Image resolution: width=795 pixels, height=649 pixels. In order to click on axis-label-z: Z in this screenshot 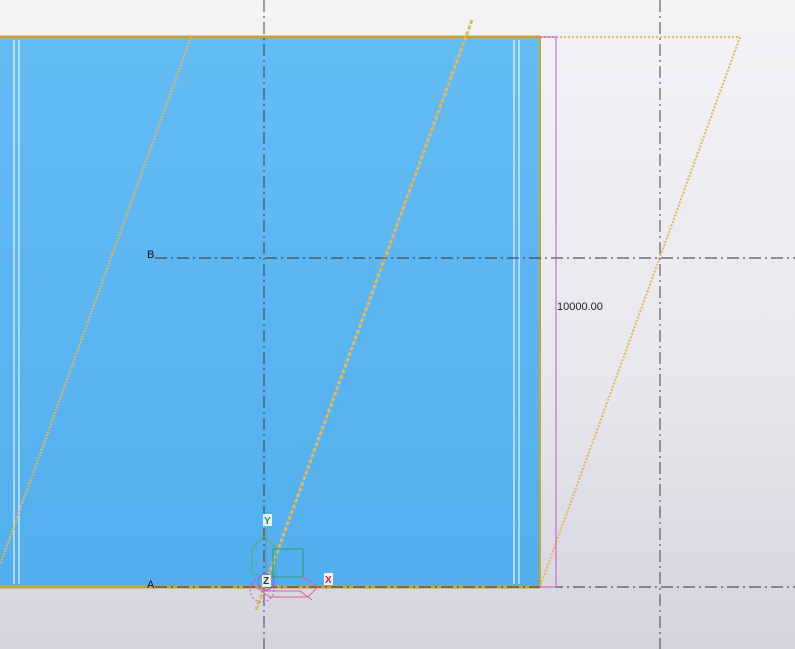, I will do `click(266, 581)`.